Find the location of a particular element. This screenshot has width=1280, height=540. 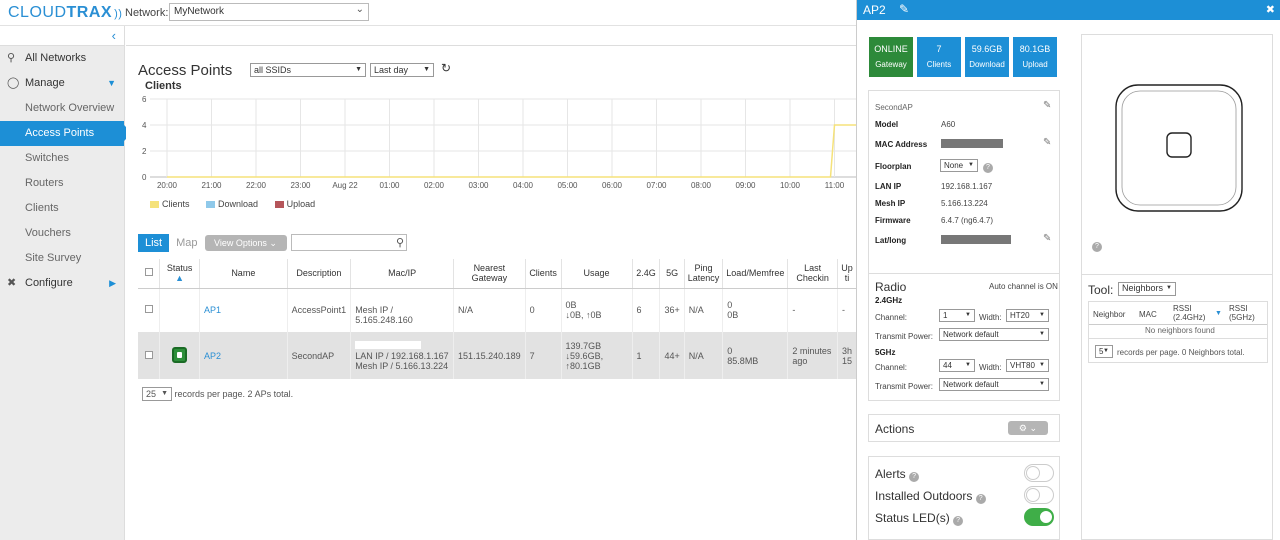

sidebar-item-manage: ◯ Manage ▼ is located at coordinates (62, 83).